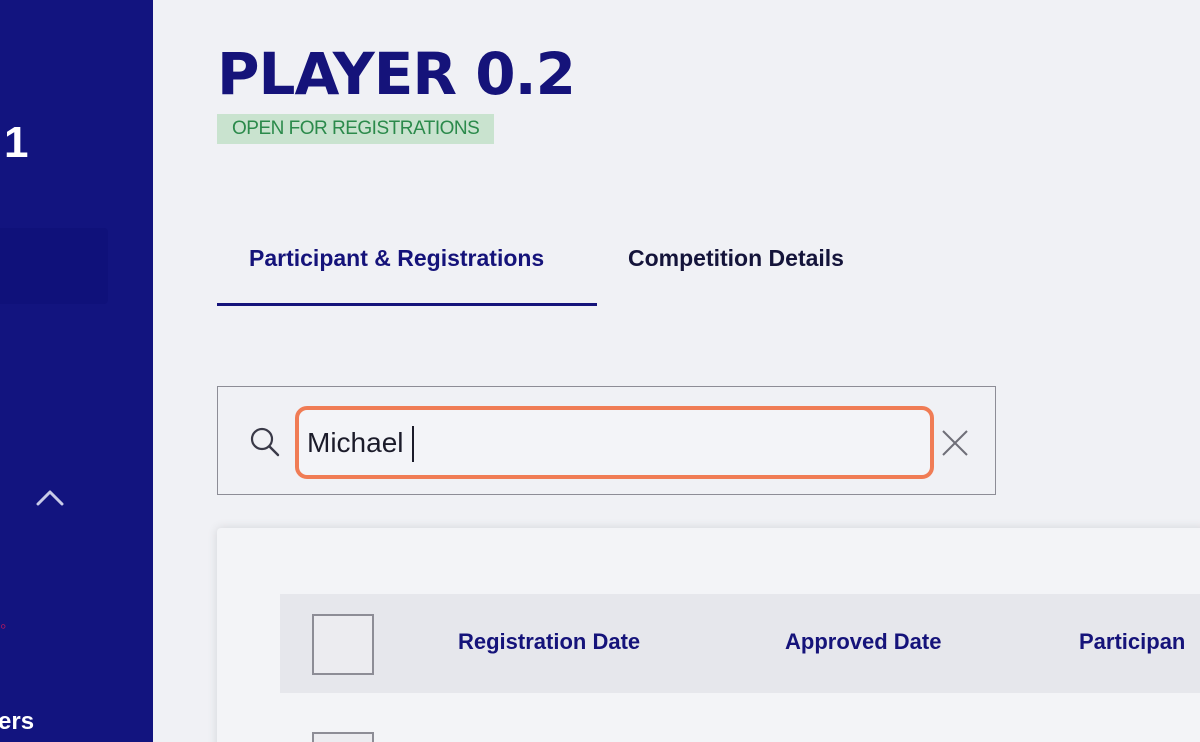 The image size is (1200, 742). I want to click on active-tab-indicator, so click(407, 304).